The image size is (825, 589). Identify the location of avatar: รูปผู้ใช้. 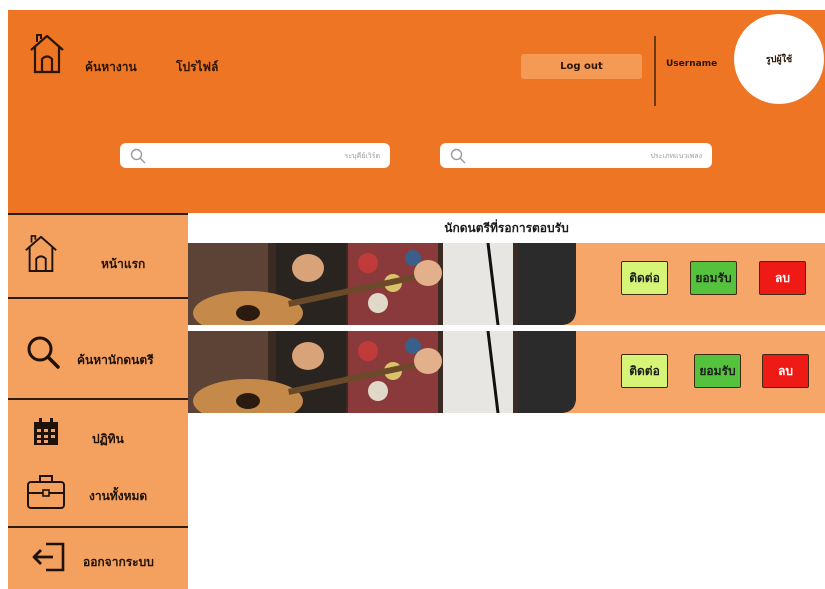
(779, 59).